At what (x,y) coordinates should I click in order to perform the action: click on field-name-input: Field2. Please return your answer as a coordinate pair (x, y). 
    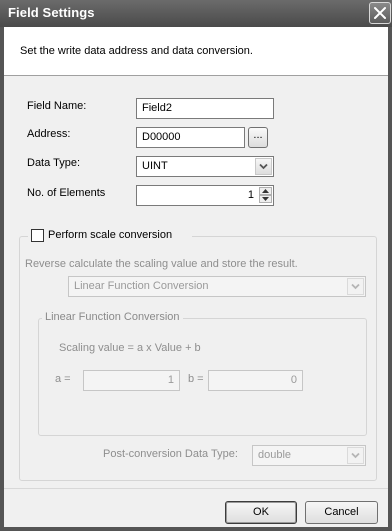
    Looking at the image, I should click on (205, 108).